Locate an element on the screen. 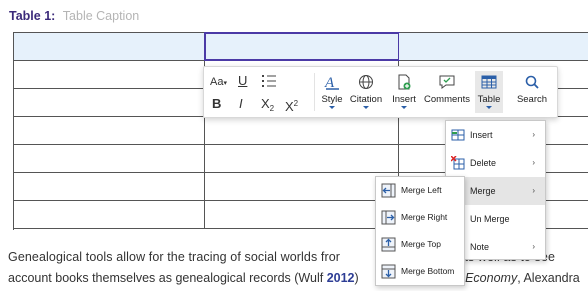 This screenshot has height=291, width=588. superscript-button: X2 is located at coordinates (291, 105).